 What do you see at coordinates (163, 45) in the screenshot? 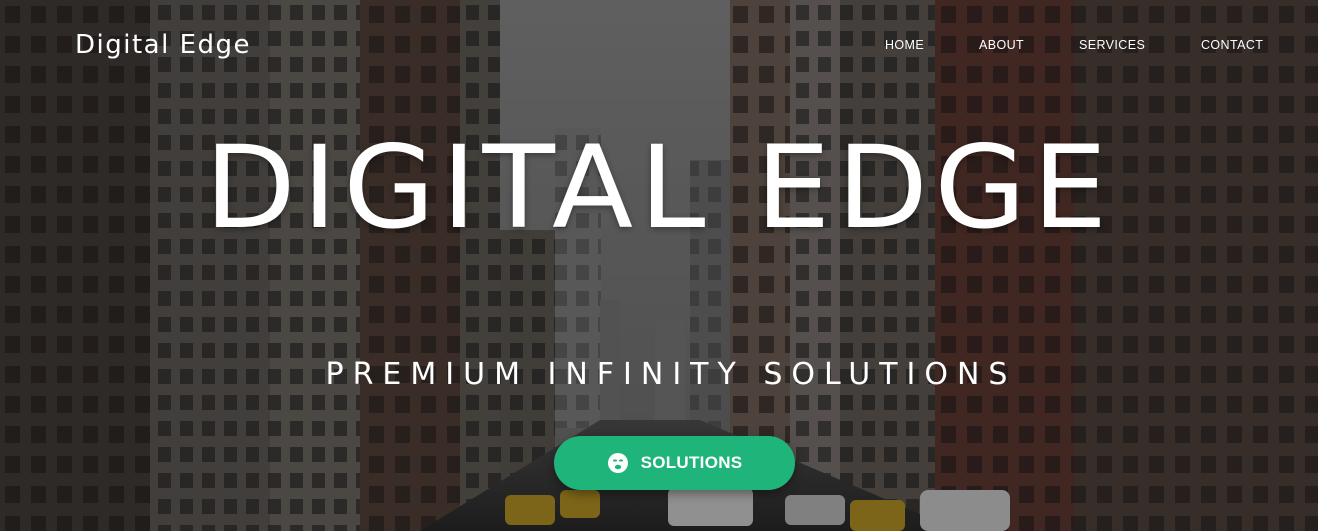
I see `brand-logo: Digital Edge` at bounding box center [163, 45].